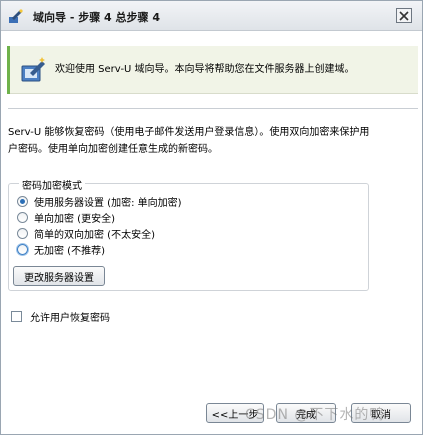  What do you see at coordinates (33, 69) in the screenshot?
I see `wizard-icon` at bounding box center [33, 69].